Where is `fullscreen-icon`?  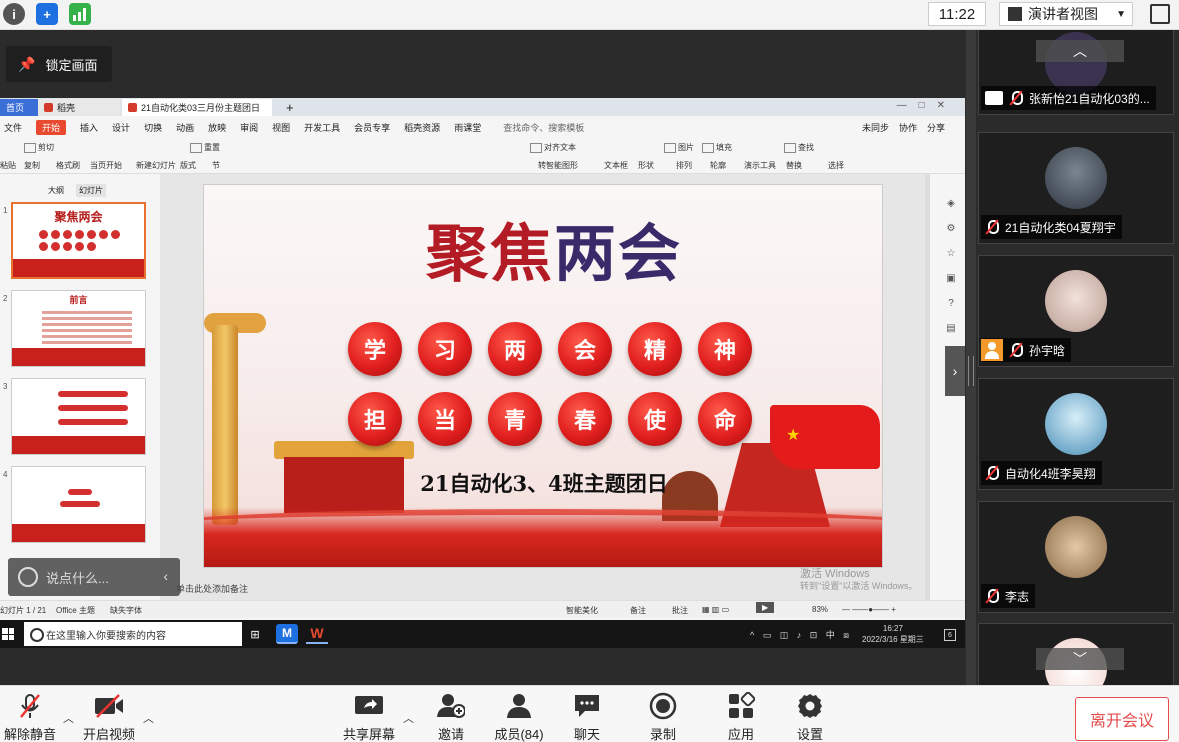 fullscreen-icon is located at coordinates (1160, 14).